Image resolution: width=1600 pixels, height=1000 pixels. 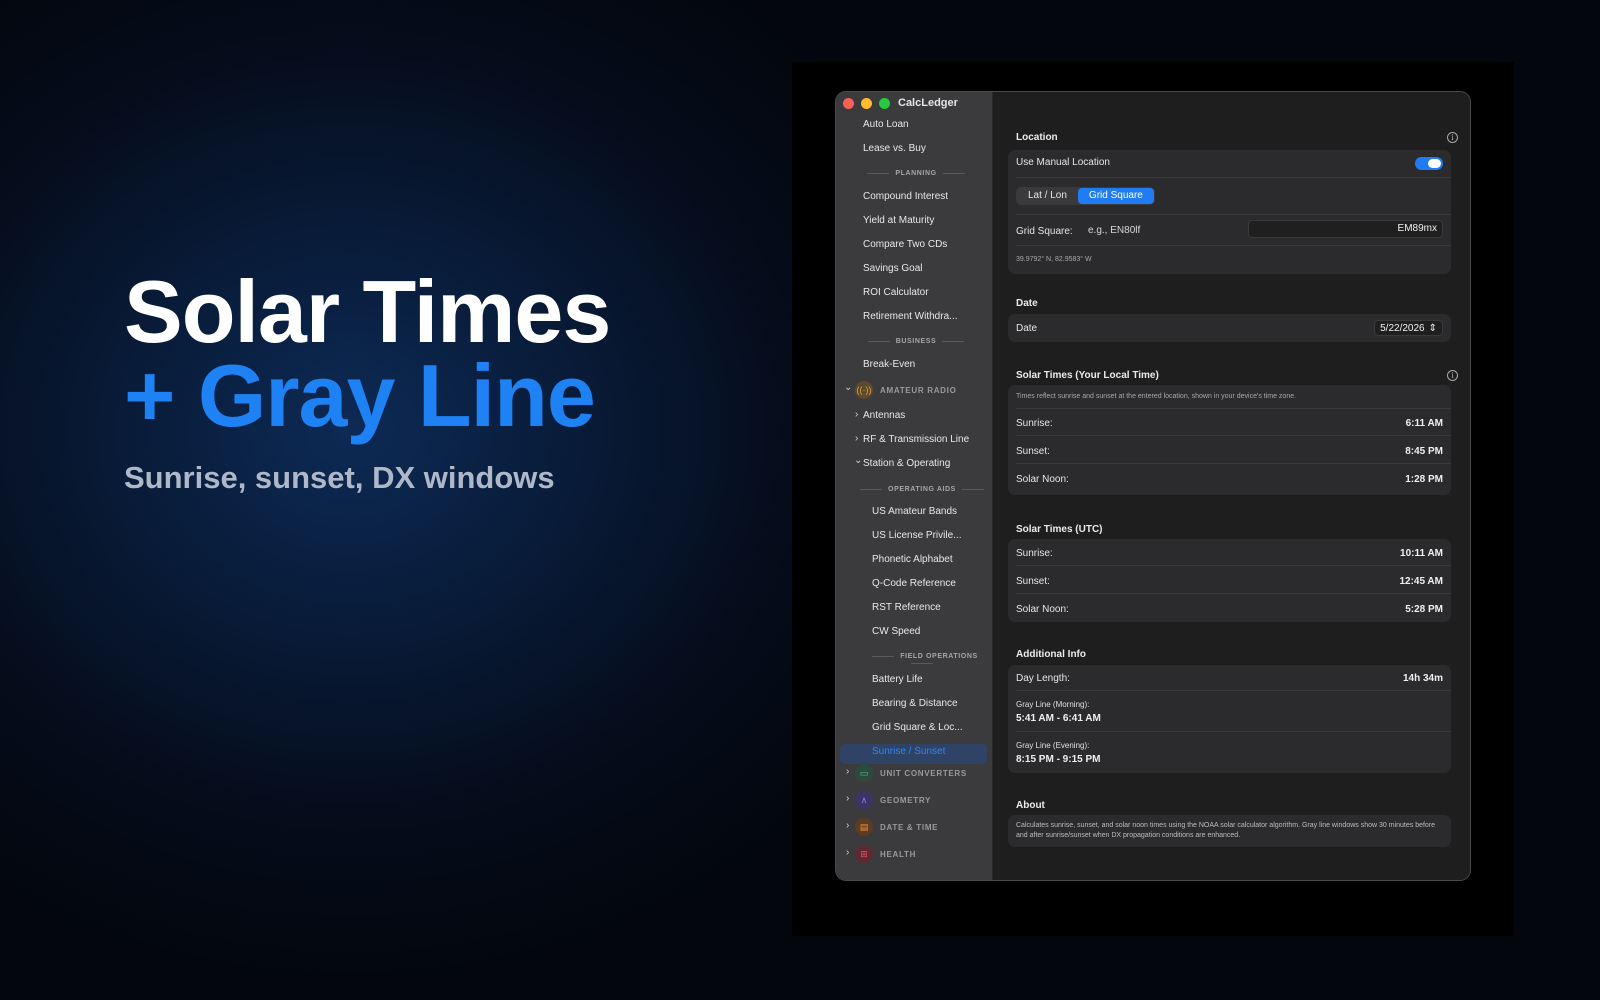 What do you see at coordinates (1087, 375) in the screenshot?
I see `local-times-title: Solar Times (Your Local Time)` at bounding box center [1087, 375].